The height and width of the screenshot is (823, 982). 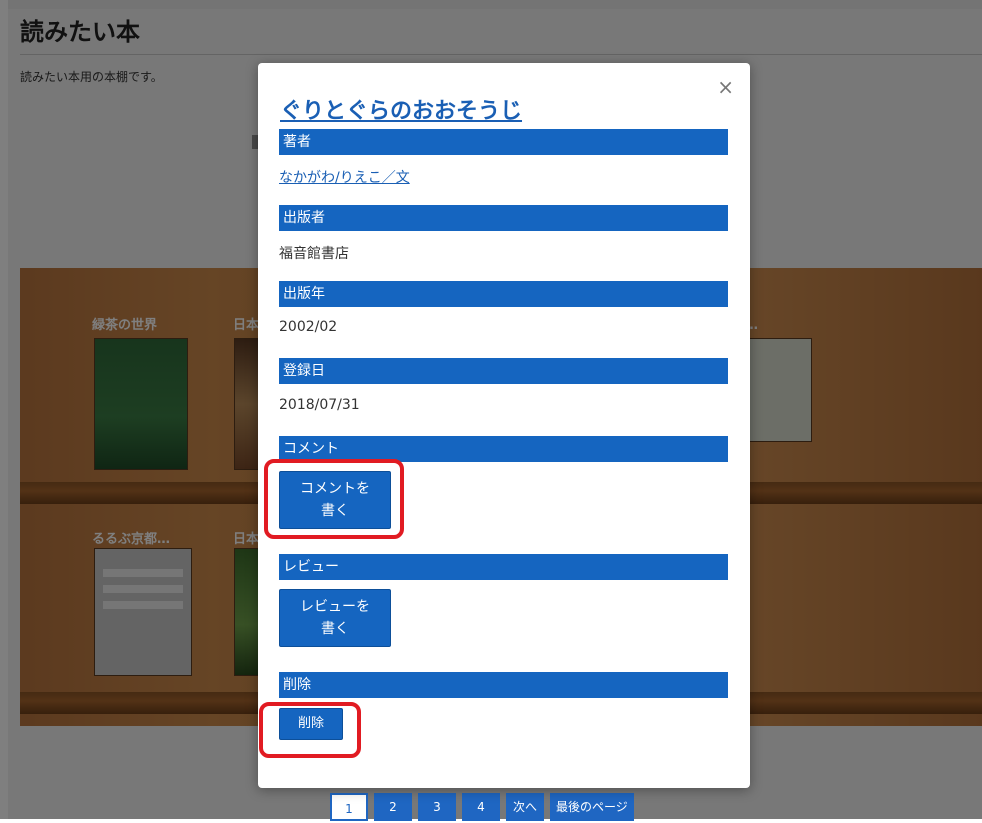 What do you see at coordinates (503, 371) in the screenshot?
I see `registered-heading: 登録日` at bounding box center [503, 371].